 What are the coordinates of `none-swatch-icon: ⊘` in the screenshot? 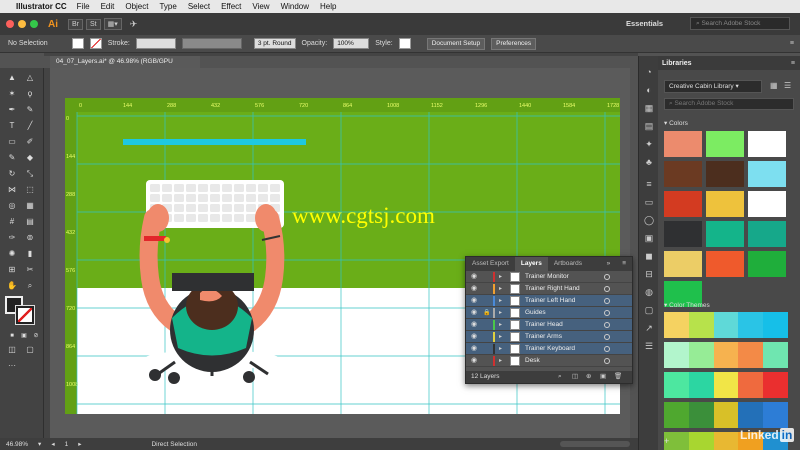 It's located at (36, 336).